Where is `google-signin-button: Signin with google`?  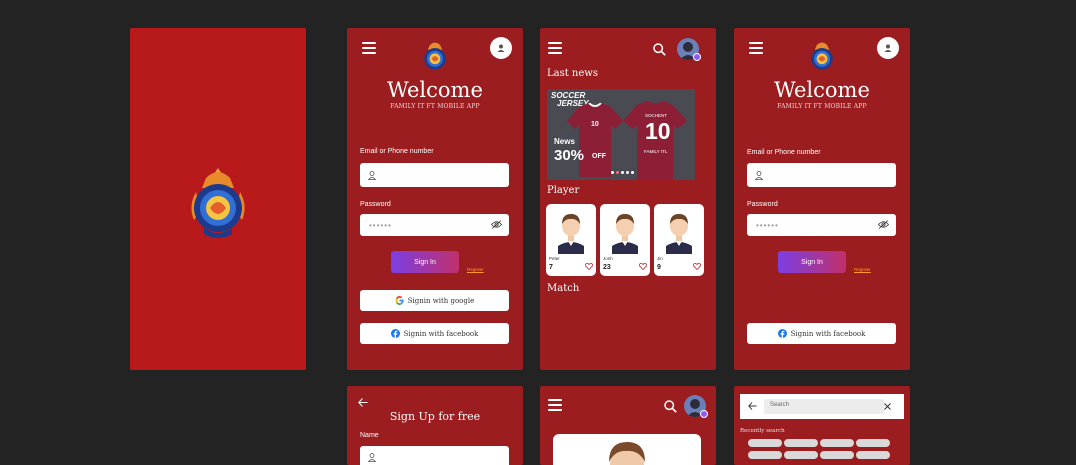 google-signin-button: Signin with google is located at coordinates (434, 300).